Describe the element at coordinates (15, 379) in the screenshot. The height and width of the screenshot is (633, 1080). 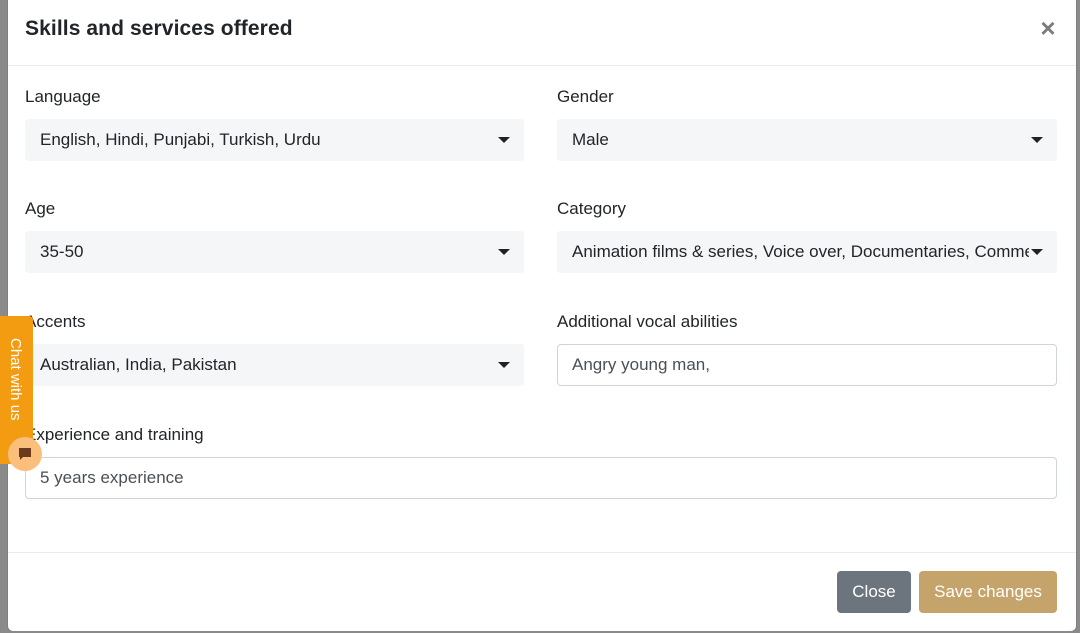
I see `chat-tab-label: Chat with us` at that location.